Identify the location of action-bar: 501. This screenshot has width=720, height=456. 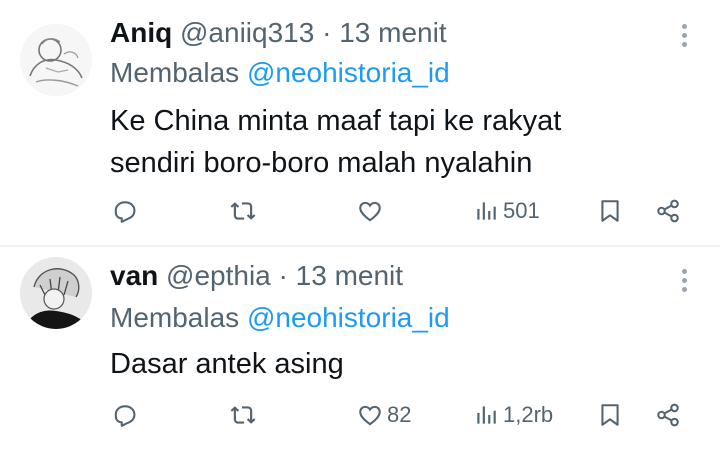
(360, 211).